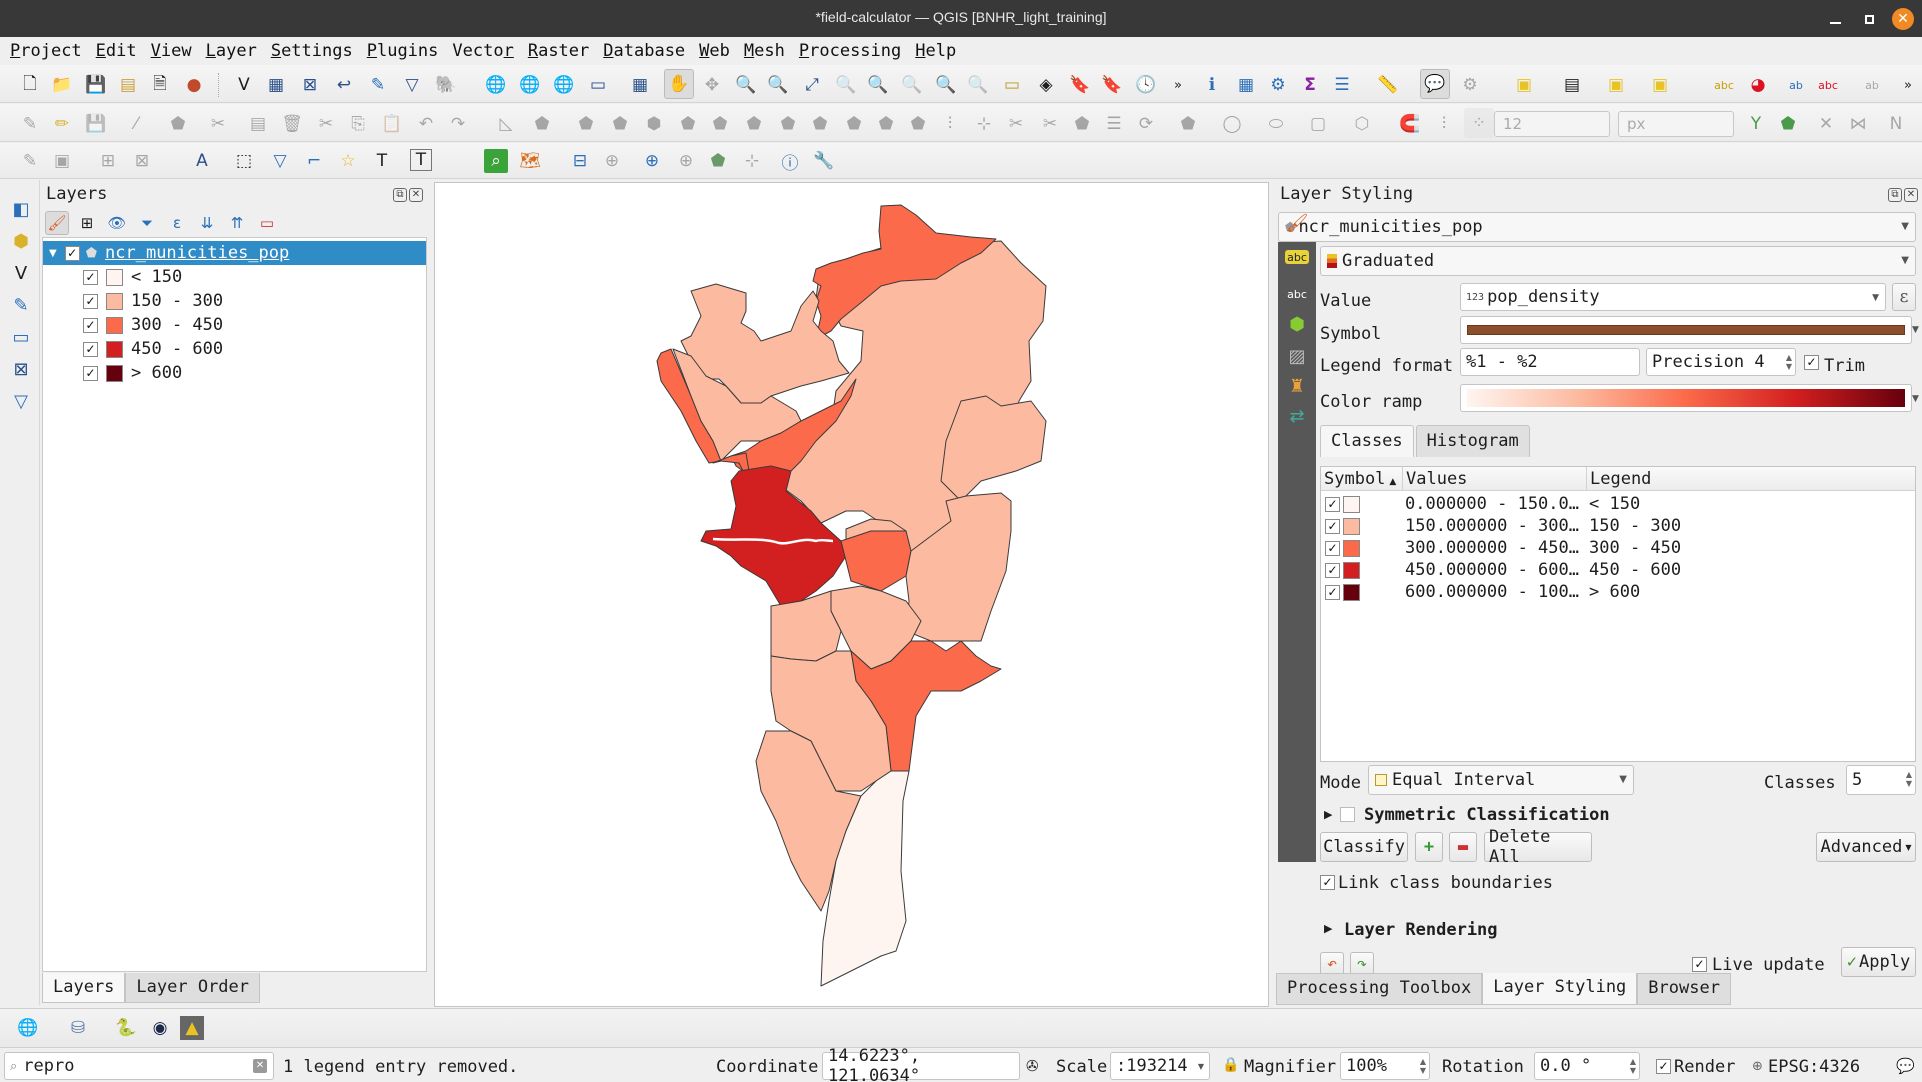  I want to click on toolbar-overflow-icon: », so click(1178, 85).